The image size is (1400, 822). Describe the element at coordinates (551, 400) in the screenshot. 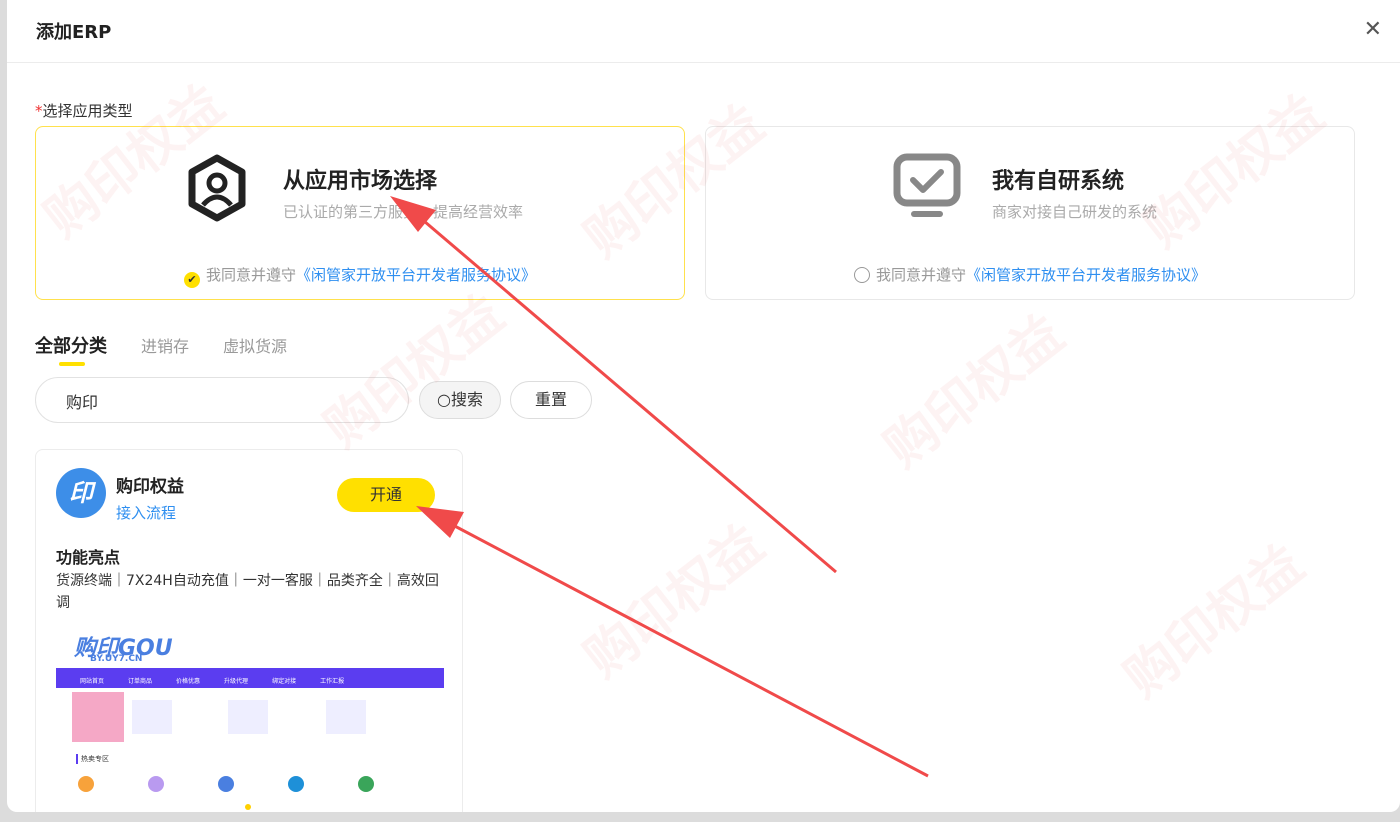

I see `reset-button: 重置` at that location.